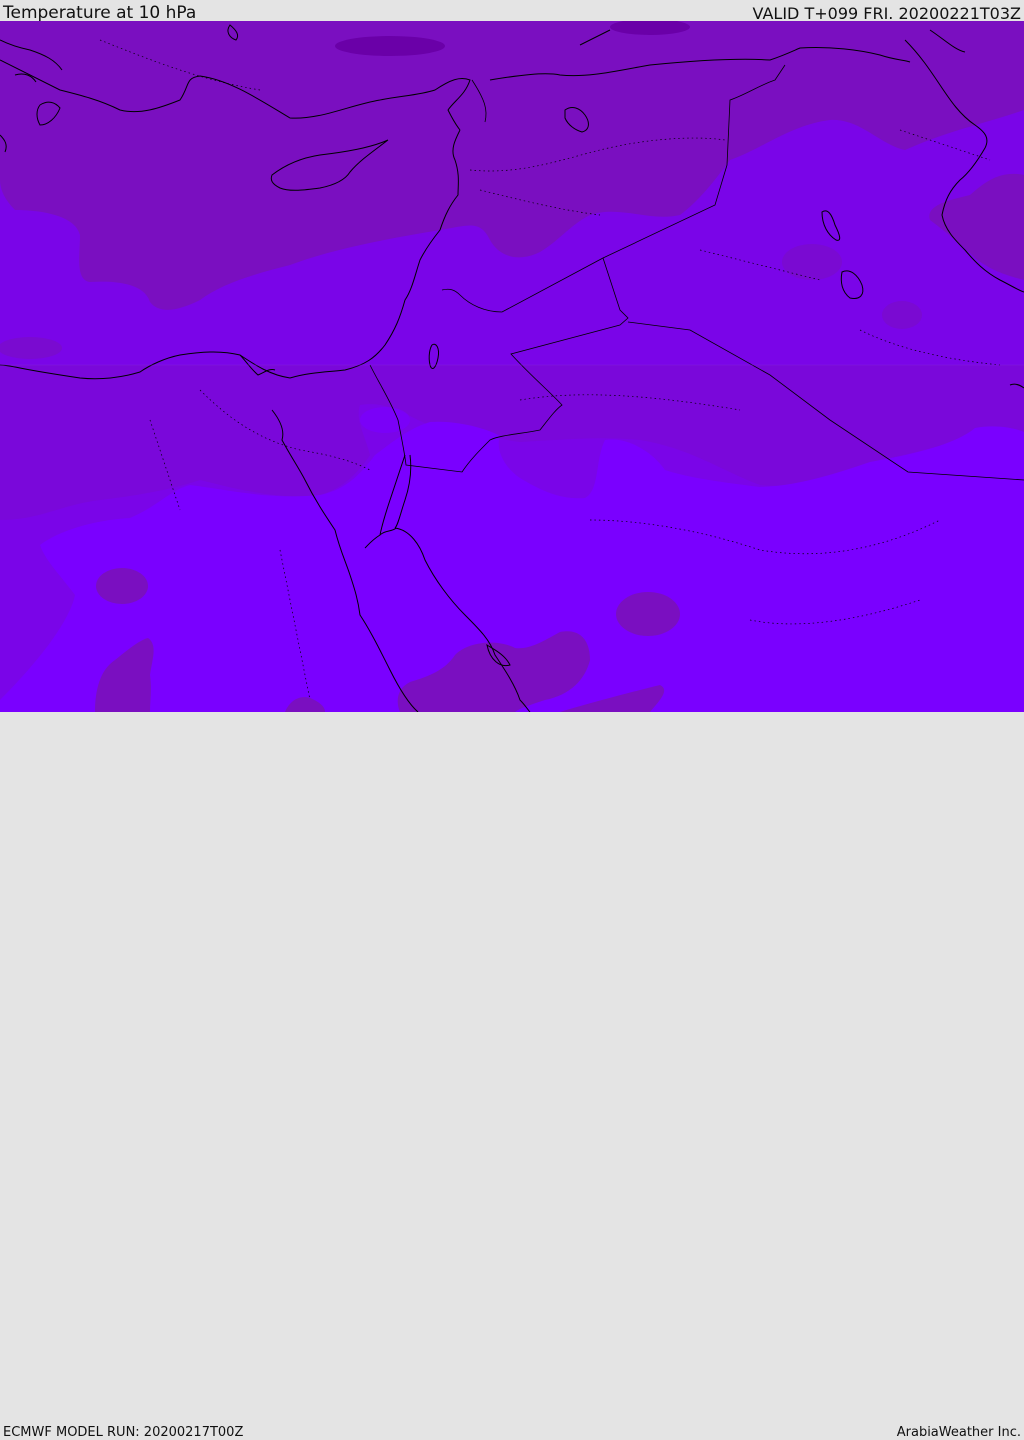 The image size is (1024, 1440). What do you see at coordinates (122, 586) in the screenshot?
I see `field-warm-blob-b` at bounding box center [122, 586].